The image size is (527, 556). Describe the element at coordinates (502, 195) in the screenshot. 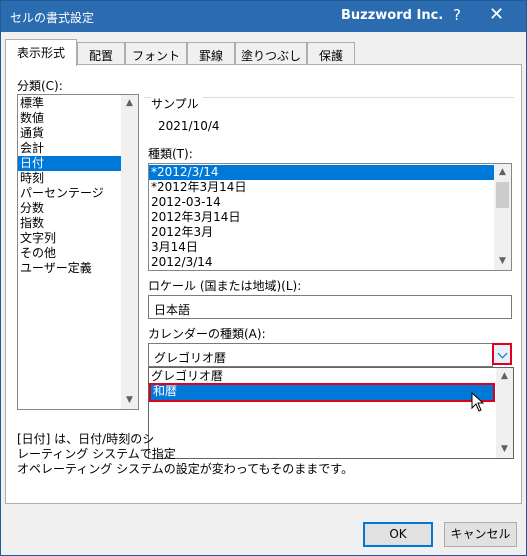

I see `scroll-thumb` at that location.